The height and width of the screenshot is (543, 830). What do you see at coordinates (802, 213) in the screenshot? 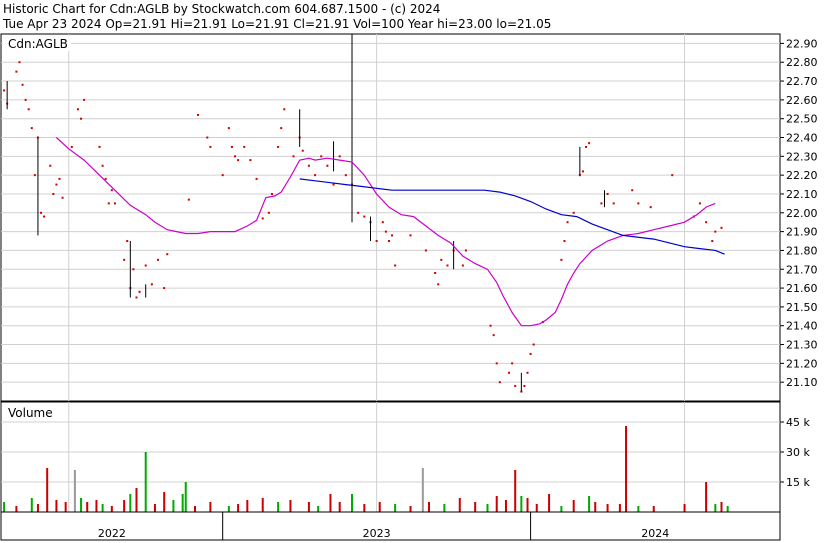
I see `price-tick-label: 22.00` at bounding box center [802, 213].